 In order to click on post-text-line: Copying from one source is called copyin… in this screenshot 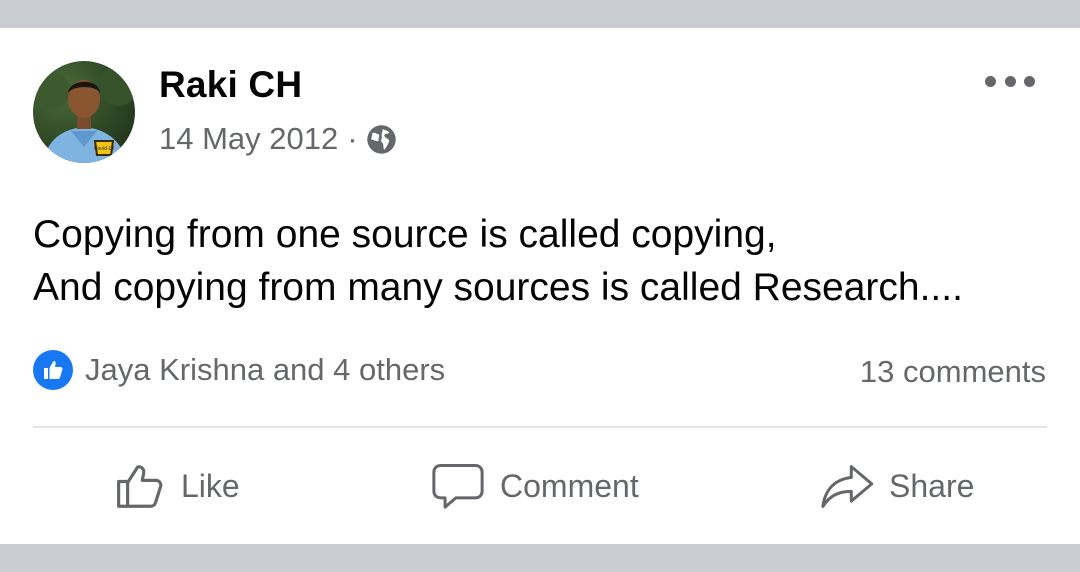, I will do `click(405, 234)`.